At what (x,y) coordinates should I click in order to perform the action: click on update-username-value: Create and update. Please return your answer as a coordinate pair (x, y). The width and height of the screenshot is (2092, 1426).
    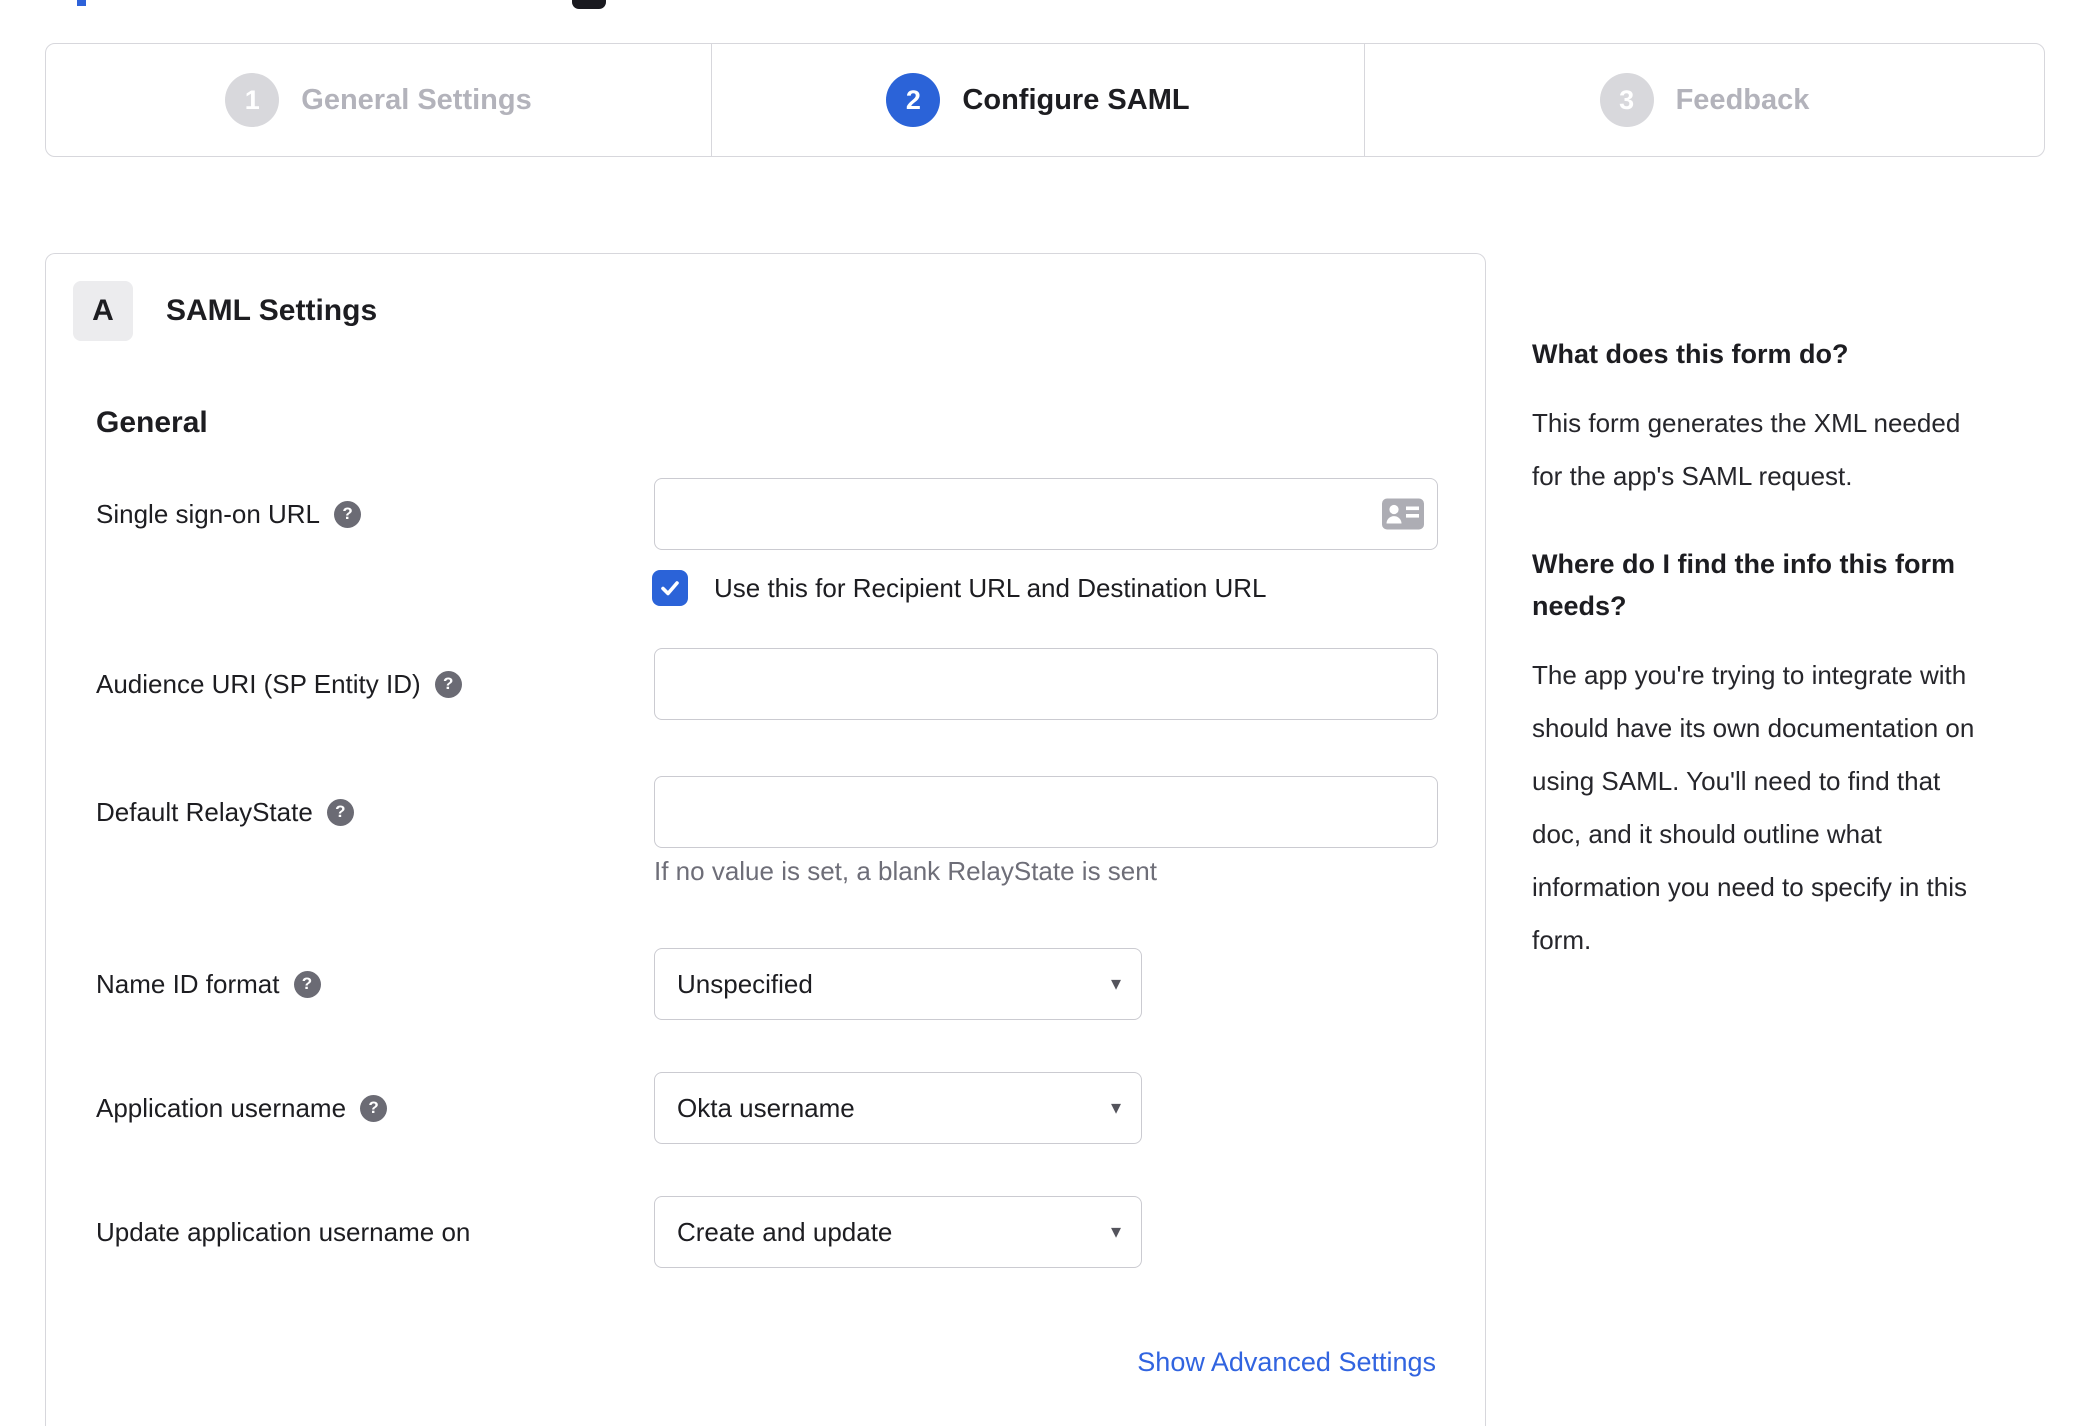
    Looking at the image, I should click on (785, 1231).